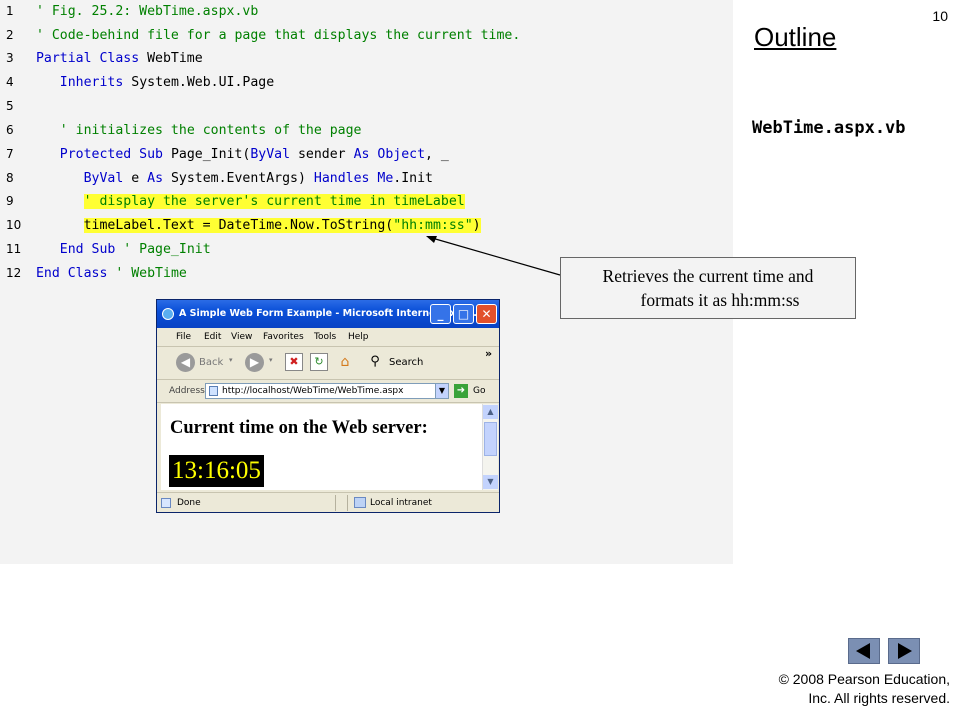  I want to click on menu-file: File, so click(183, 337).